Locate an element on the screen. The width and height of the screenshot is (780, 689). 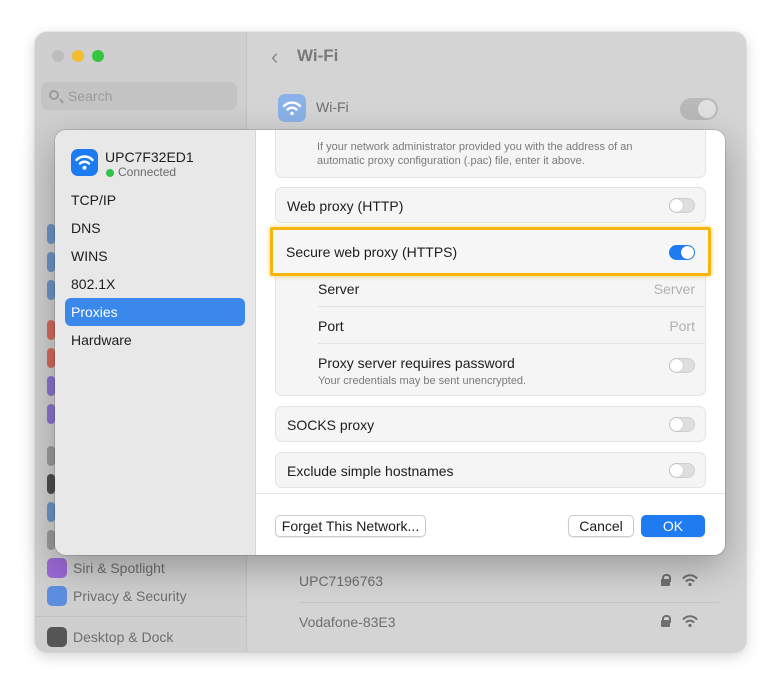
network-status: Connected is located at coordinates (147, 172).